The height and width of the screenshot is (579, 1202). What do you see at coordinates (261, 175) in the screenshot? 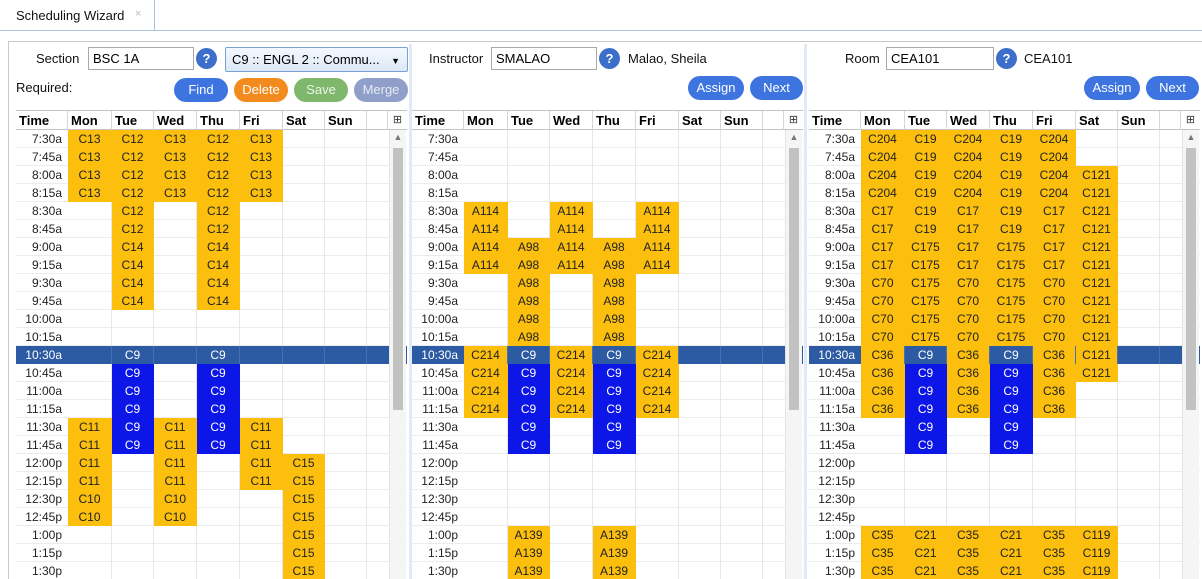
I see `schedule-block: C13` at bounding box center [261, 175].